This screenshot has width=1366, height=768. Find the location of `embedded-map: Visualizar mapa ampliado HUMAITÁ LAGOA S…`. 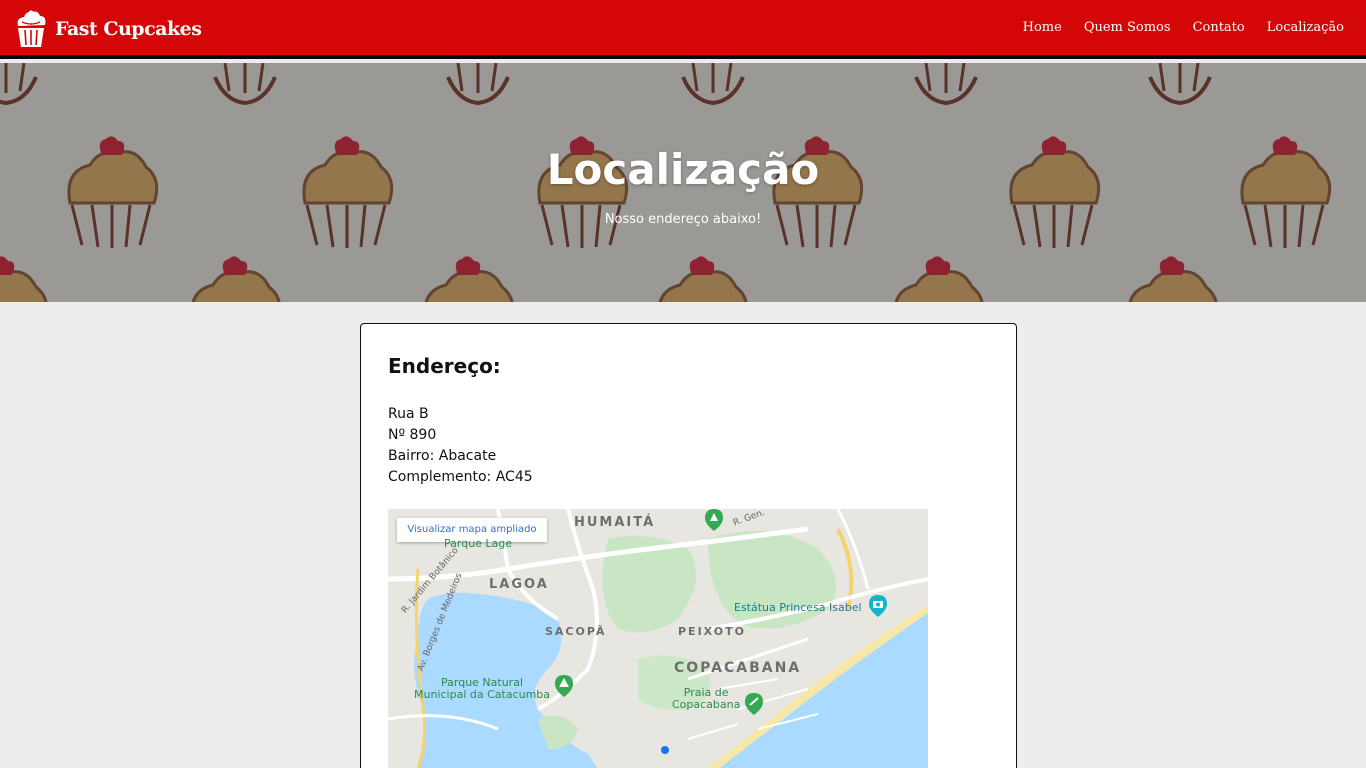

embedded-map: Visualizar mapa ampliado HUMAITÁ LAGOA S… is located at coordinates (658, 638).